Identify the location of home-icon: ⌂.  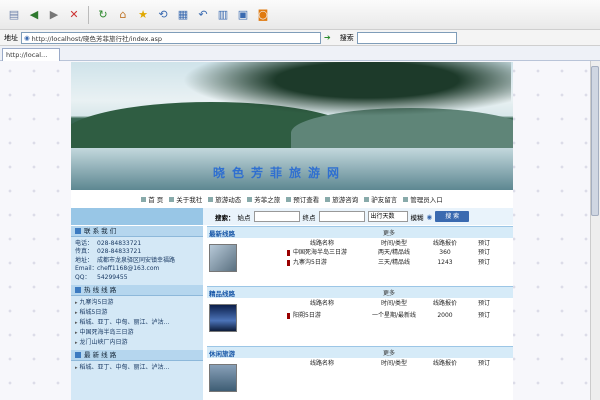
(123, 15).